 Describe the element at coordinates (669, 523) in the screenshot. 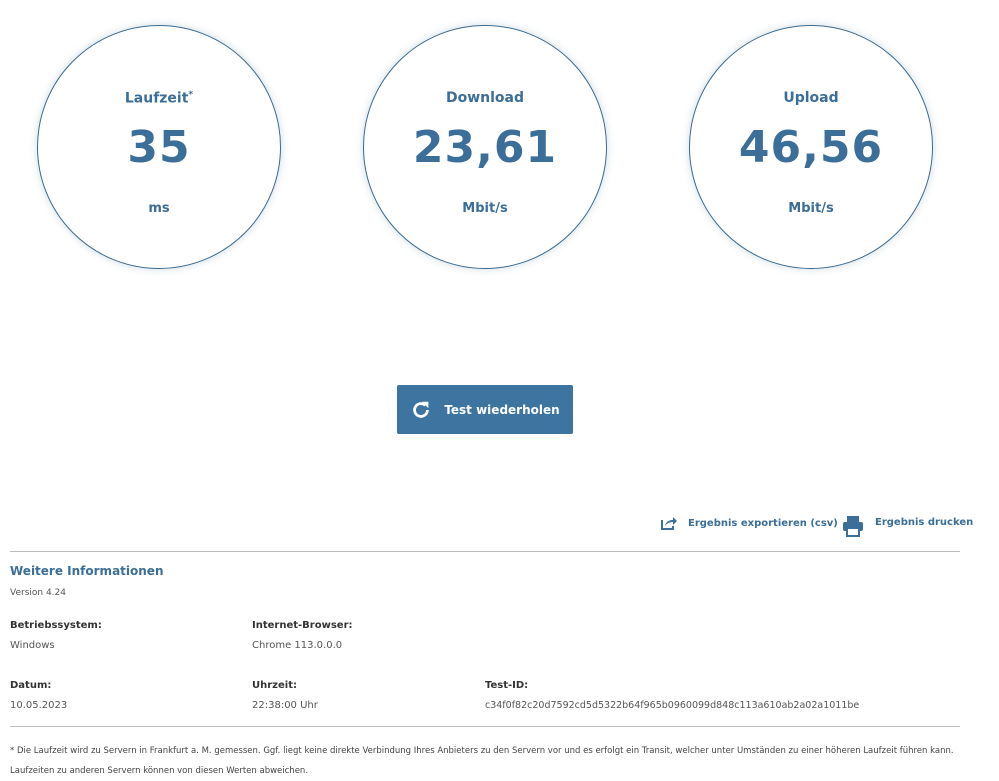

I see `share-export-icon` at that location.